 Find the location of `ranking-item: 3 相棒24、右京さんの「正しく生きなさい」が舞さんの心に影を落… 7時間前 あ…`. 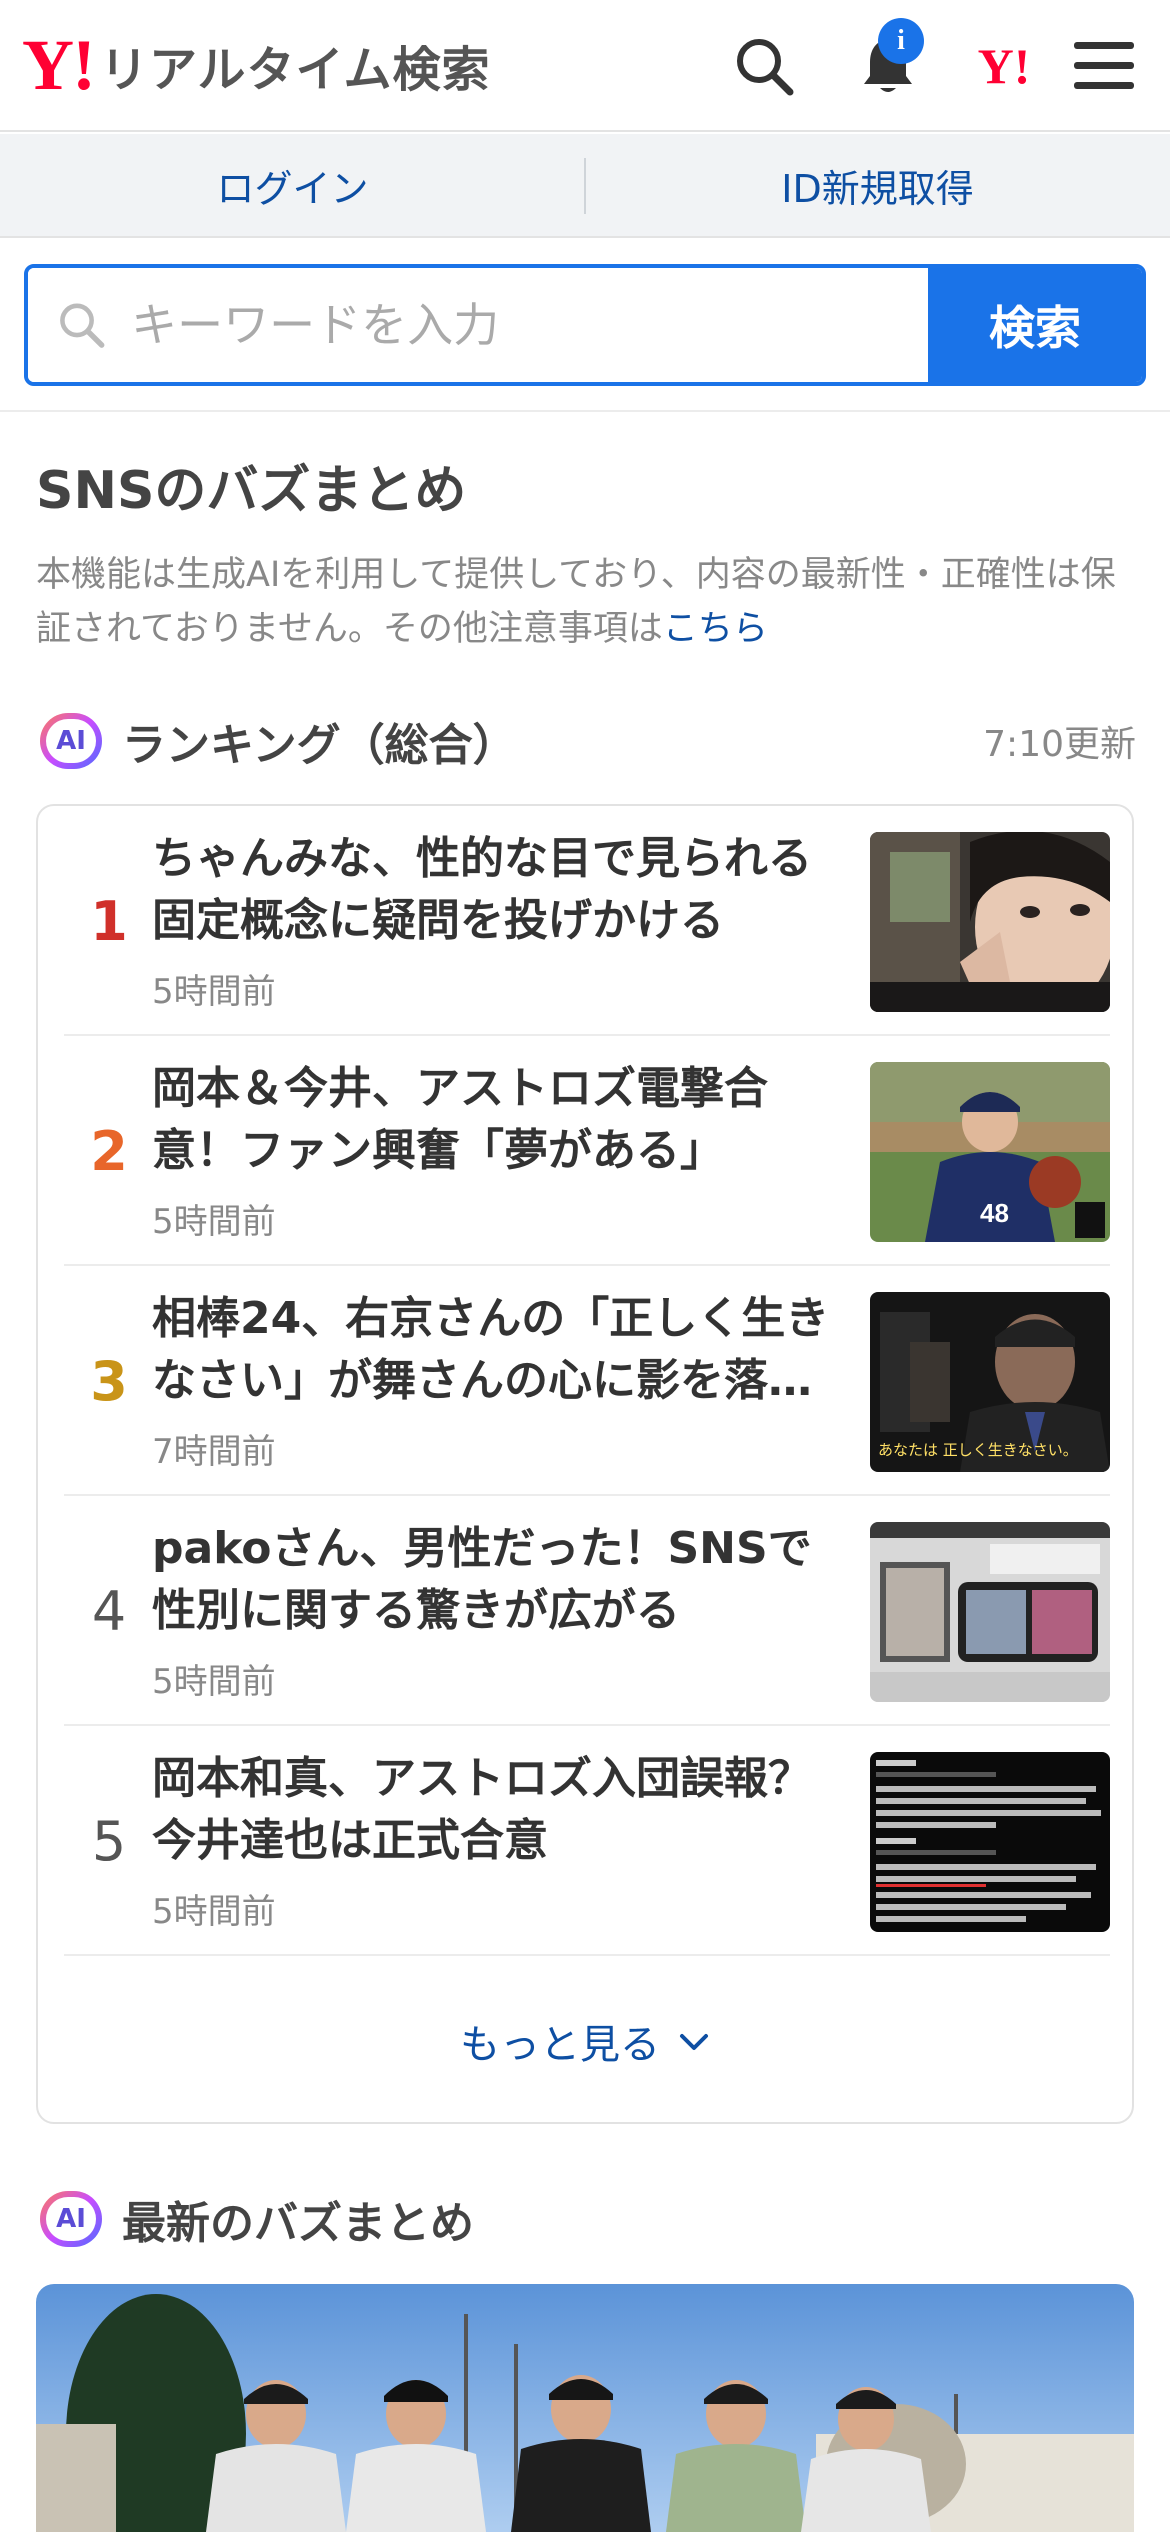

ranking-item: 3 相棒24、右京さんの「正しく生きなさい」が舞さんの心に影を落… 7時間前 あ… is located at coordinates (587, 1381).